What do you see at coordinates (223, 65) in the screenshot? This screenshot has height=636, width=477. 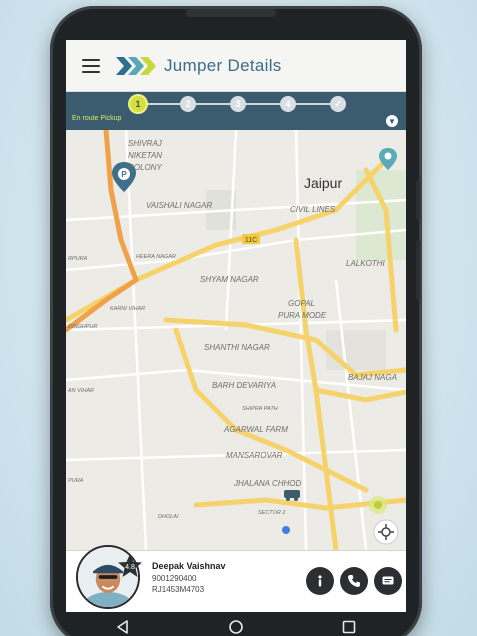 I see `page-title: Jumper Details` at bounding box center [223, 65].